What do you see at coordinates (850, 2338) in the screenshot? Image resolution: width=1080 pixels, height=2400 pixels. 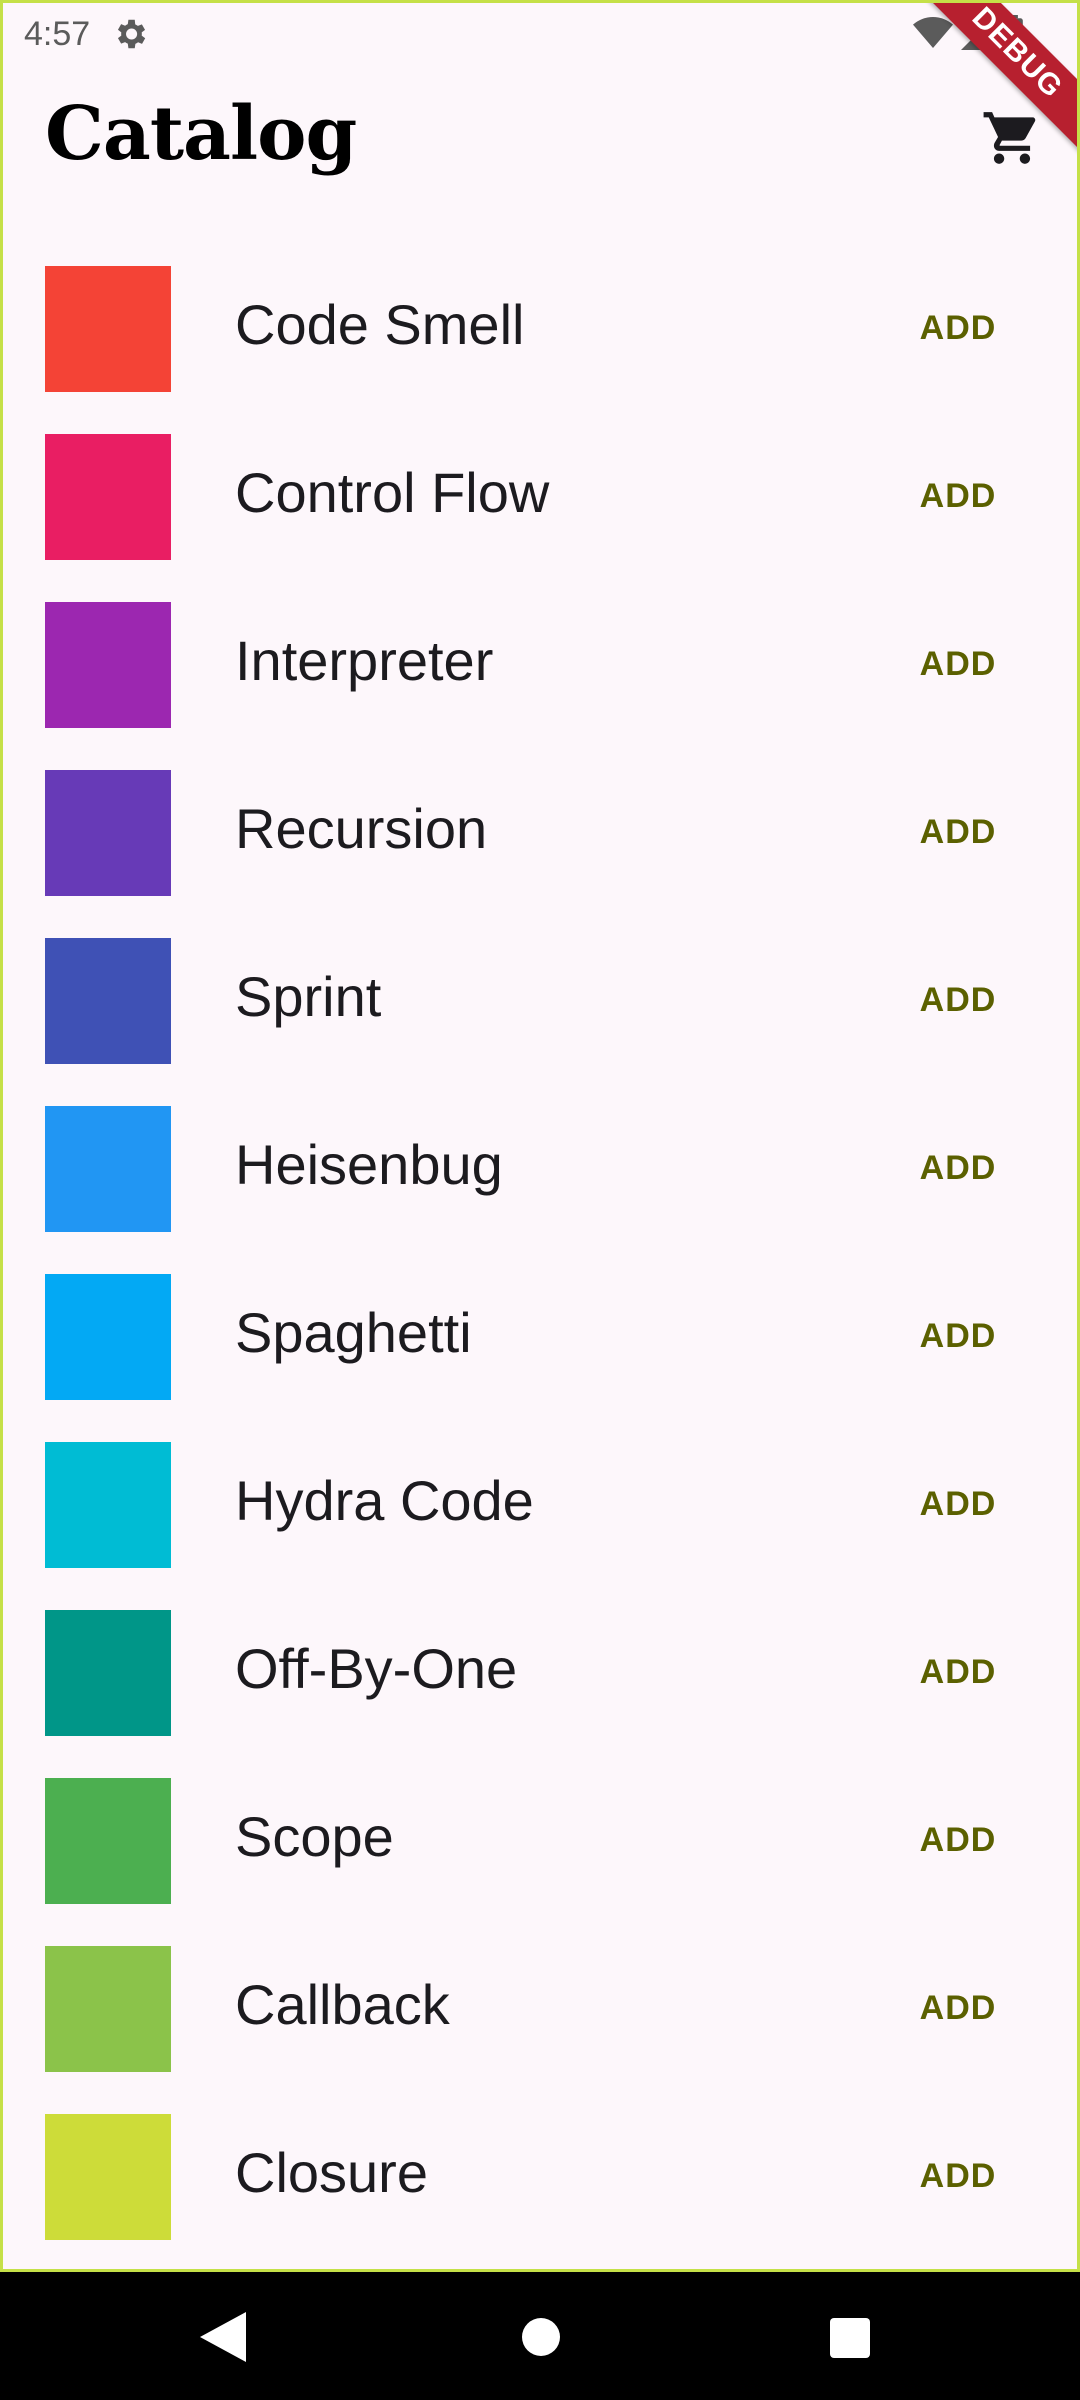 I see `recents-icon` at bounding box center [850, 2338].